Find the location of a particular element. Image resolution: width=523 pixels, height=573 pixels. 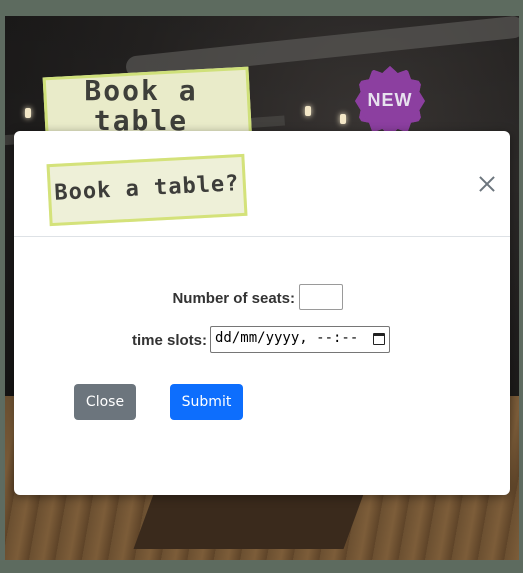

time-slots-input: dd/mm/yyyy, --:-- is located at coordinates (300, 339).